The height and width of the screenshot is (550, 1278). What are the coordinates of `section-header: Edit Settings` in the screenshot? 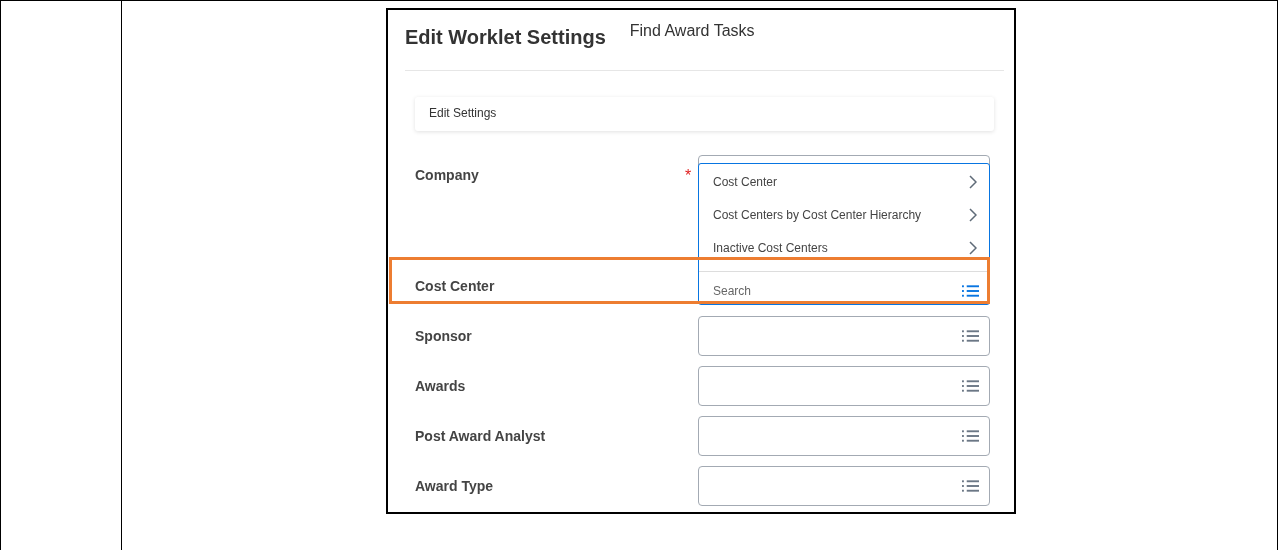 It's located at (704, 114).